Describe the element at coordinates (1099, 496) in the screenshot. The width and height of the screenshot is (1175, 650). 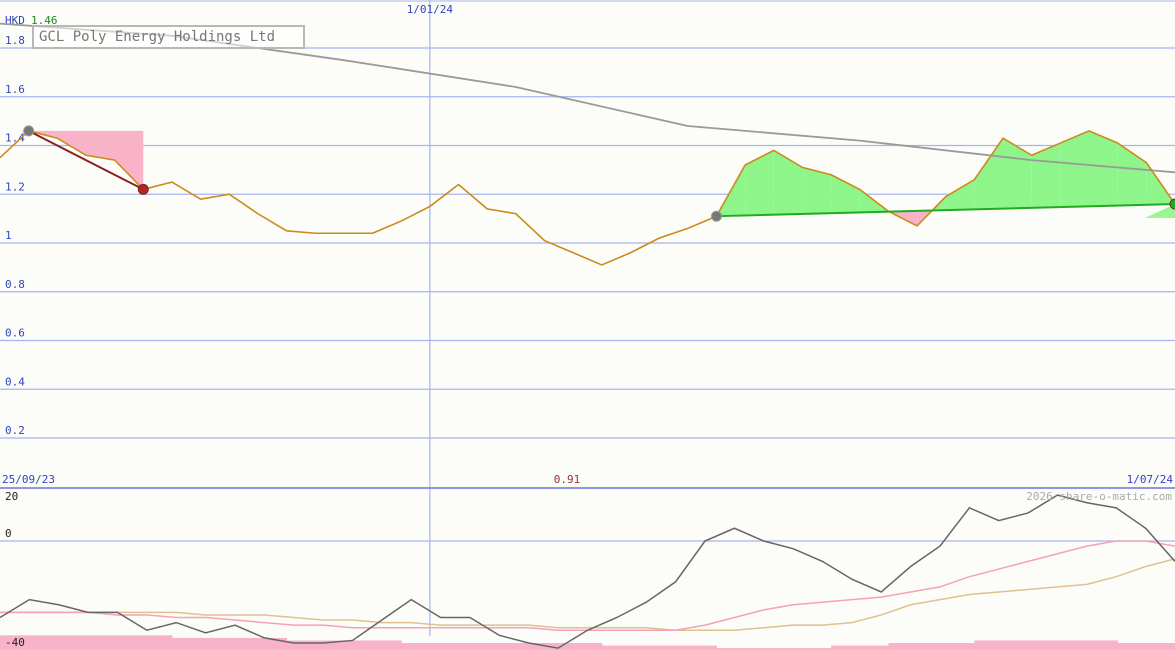
I see `watermark-text: 2026 share-o-matic.com` at that location.